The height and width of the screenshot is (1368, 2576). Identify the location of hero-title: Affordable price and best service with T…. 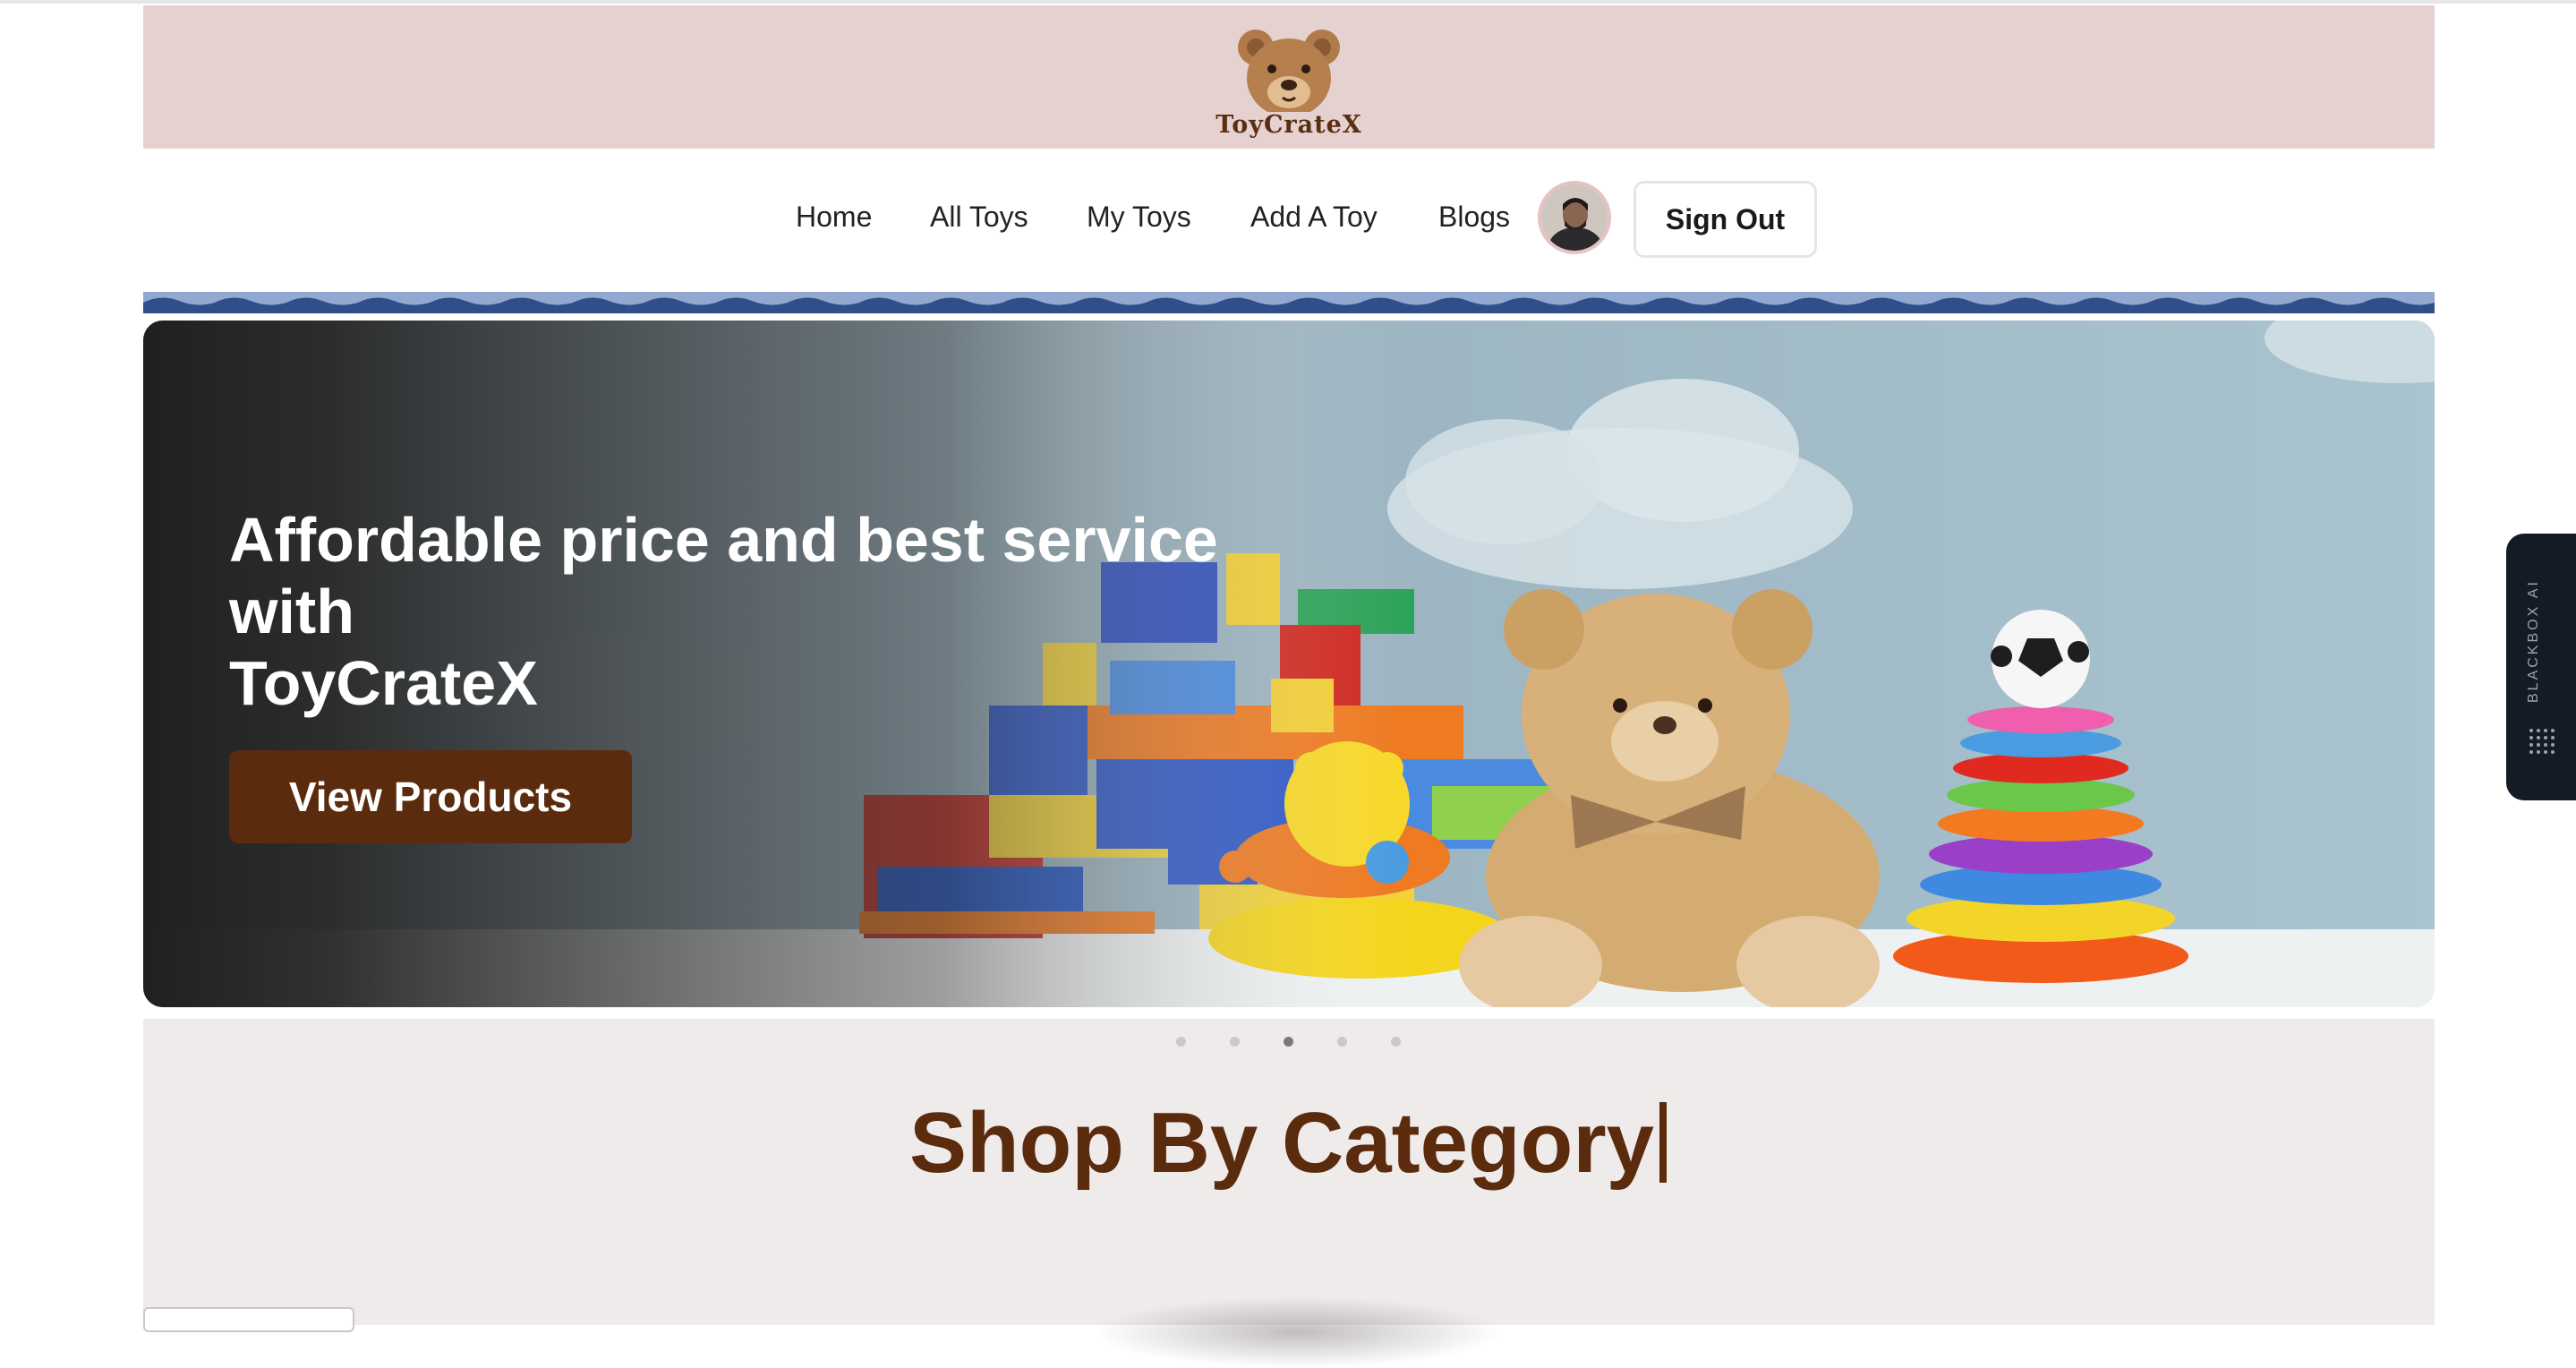
(723, 611).